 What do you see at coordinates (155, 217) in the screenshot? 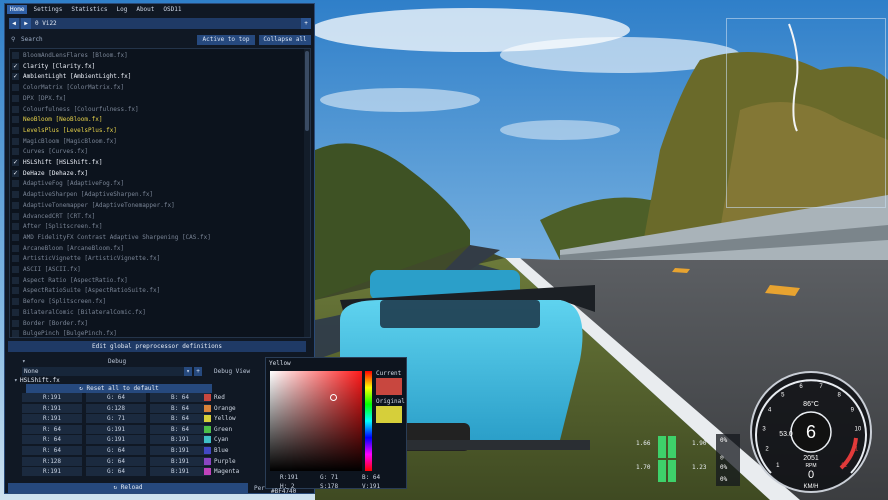
I see `effect-item: AdvancedCRT [CRT.fx]` at bounding box center [155, 217].